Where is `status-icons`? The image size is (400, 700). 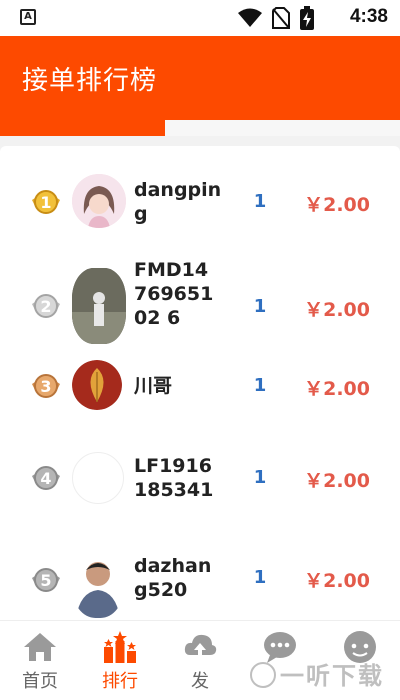
status-icons is located at coordinates (276, 18).